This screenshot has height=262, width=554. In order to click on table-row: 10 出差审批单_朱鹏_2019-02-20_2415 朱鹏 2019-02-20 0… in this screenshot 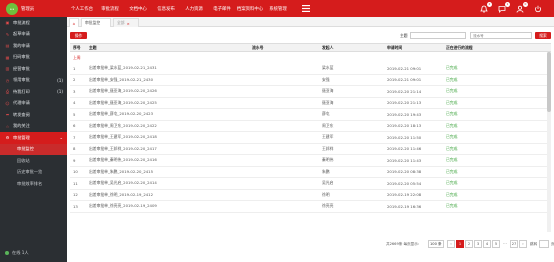, I will do `click(310, 172)`.